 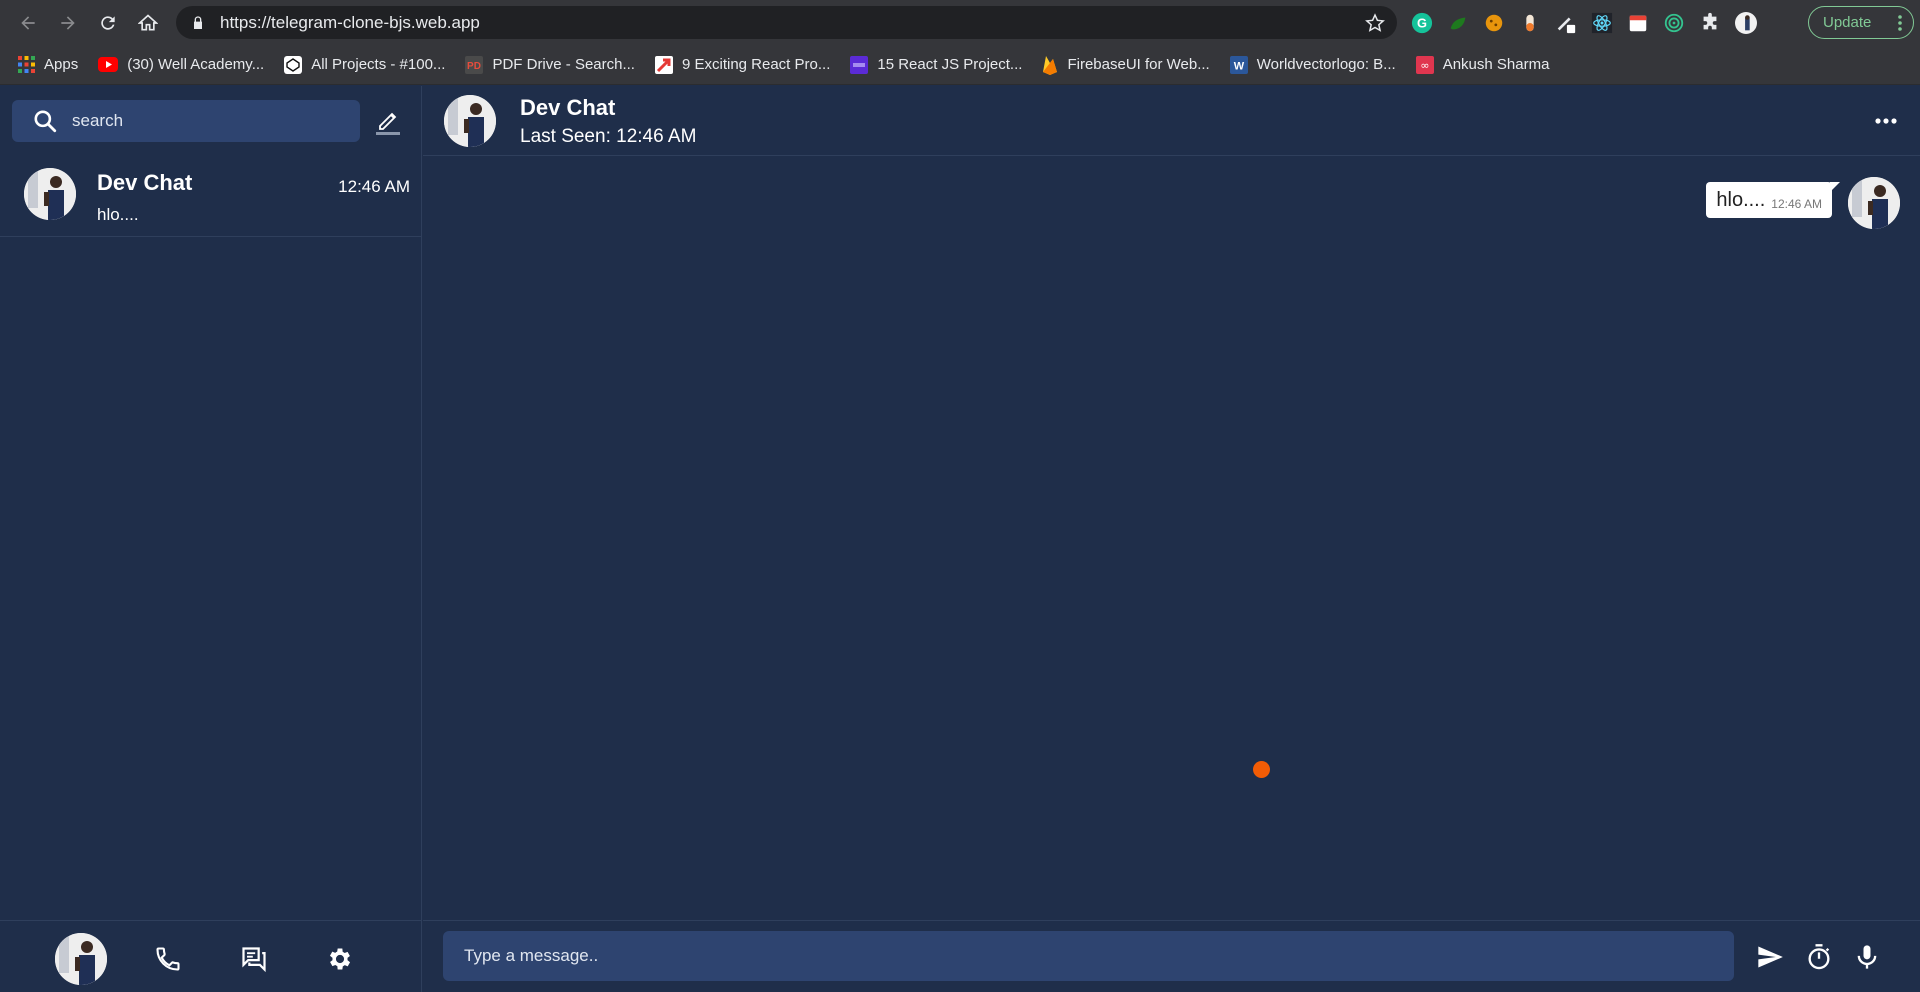 I want to click on url-text: https://telegram-clone-bjs.web.app, so click(x=350, y=22).